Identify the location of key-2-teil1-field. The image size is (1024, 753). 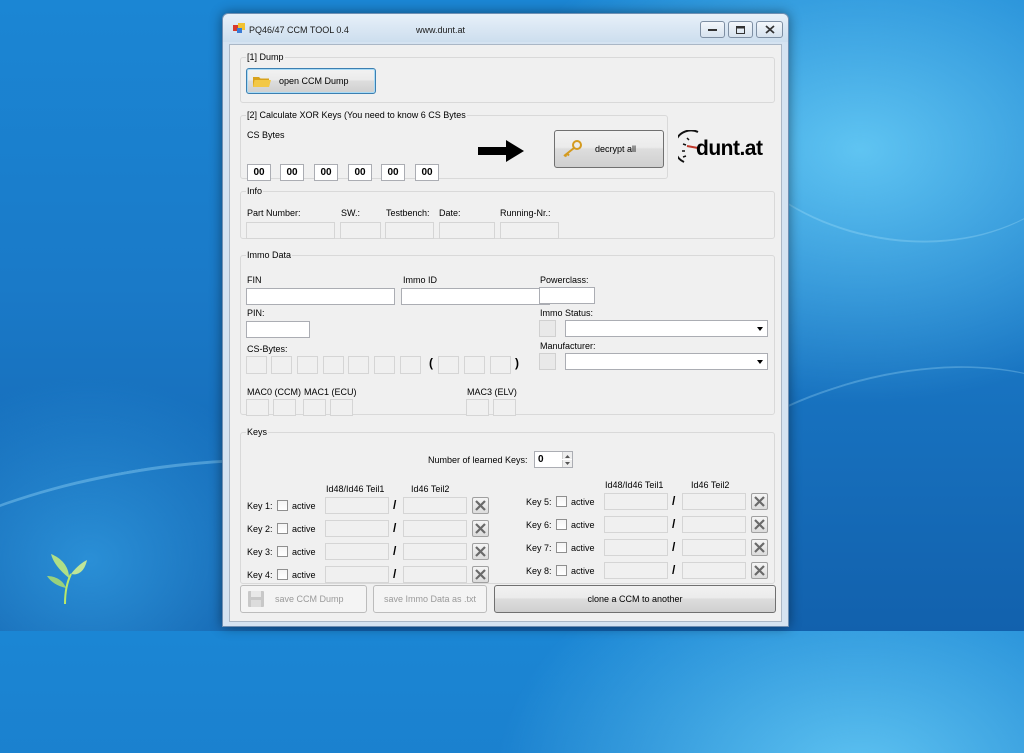
(357, 528).